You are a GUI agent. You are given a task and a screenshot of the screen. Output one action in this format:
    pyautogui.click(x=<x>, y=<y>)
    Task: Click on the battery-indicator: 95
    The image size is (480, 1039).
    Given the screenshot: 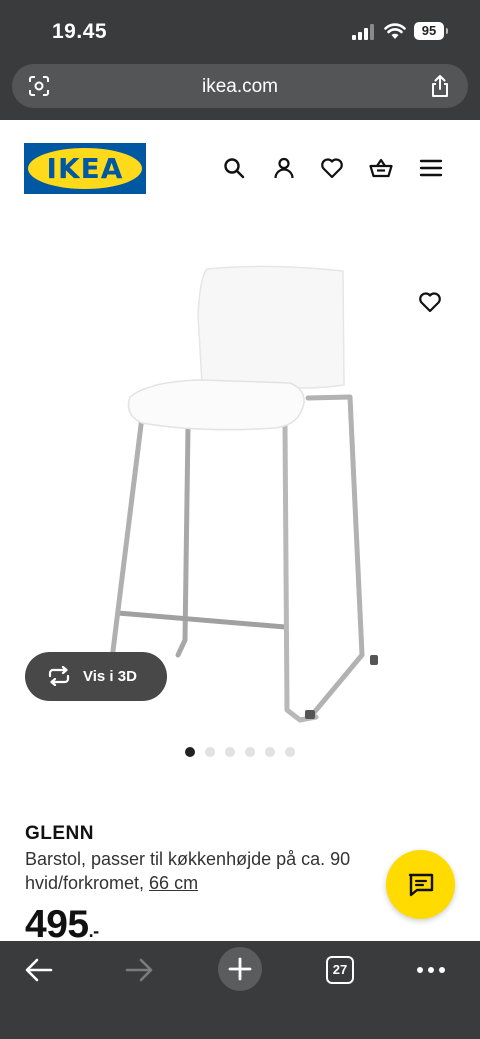 What is the action you would take?
    pyautogui.click(x=431, y=31)
    